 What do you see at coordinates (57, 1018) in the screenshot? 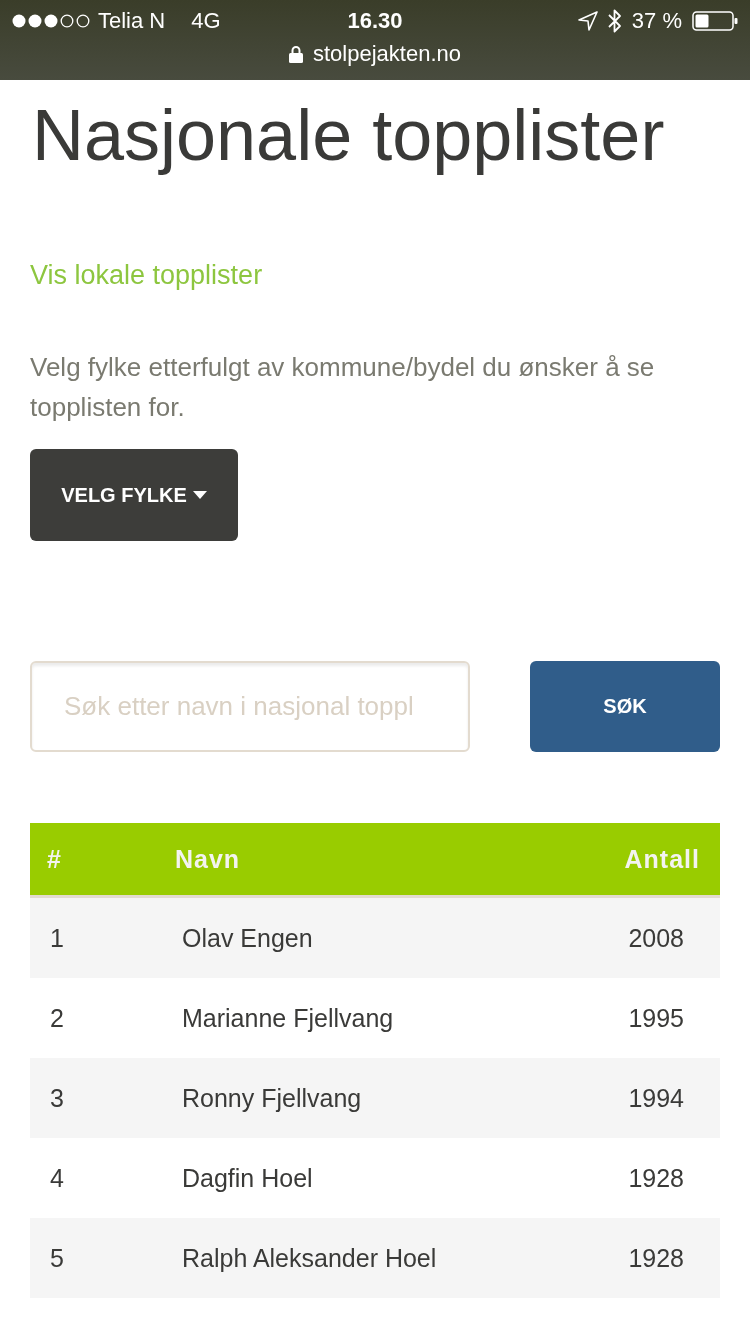
I see `table-cell-text: 2` at bounding box center [57, 1018].